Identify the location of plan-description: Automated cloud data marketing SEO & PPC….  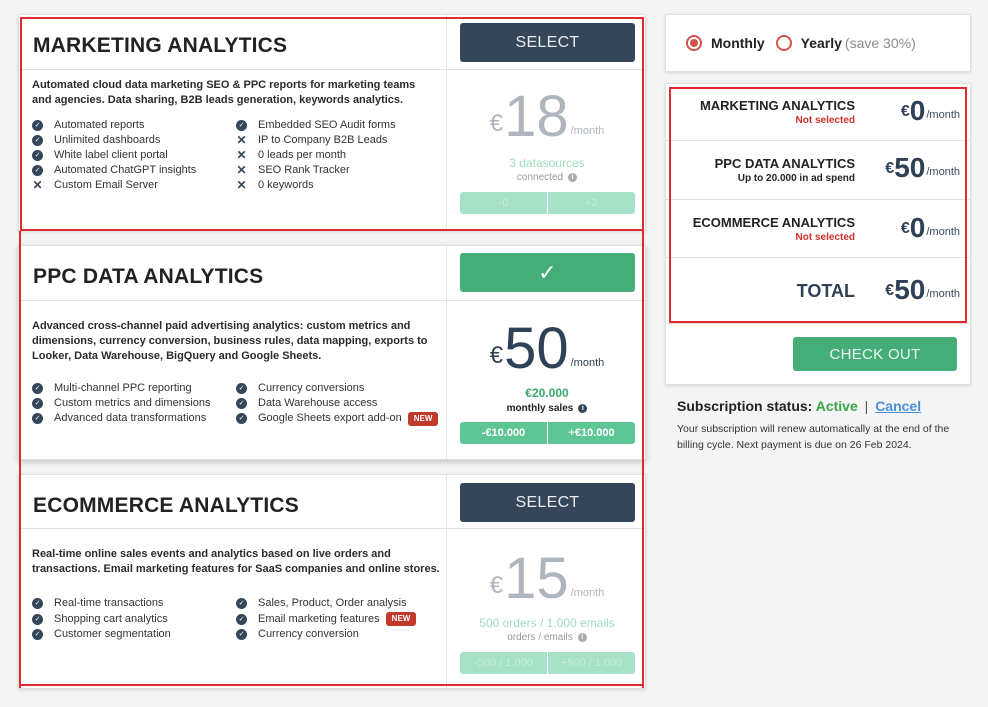
(224, 92).